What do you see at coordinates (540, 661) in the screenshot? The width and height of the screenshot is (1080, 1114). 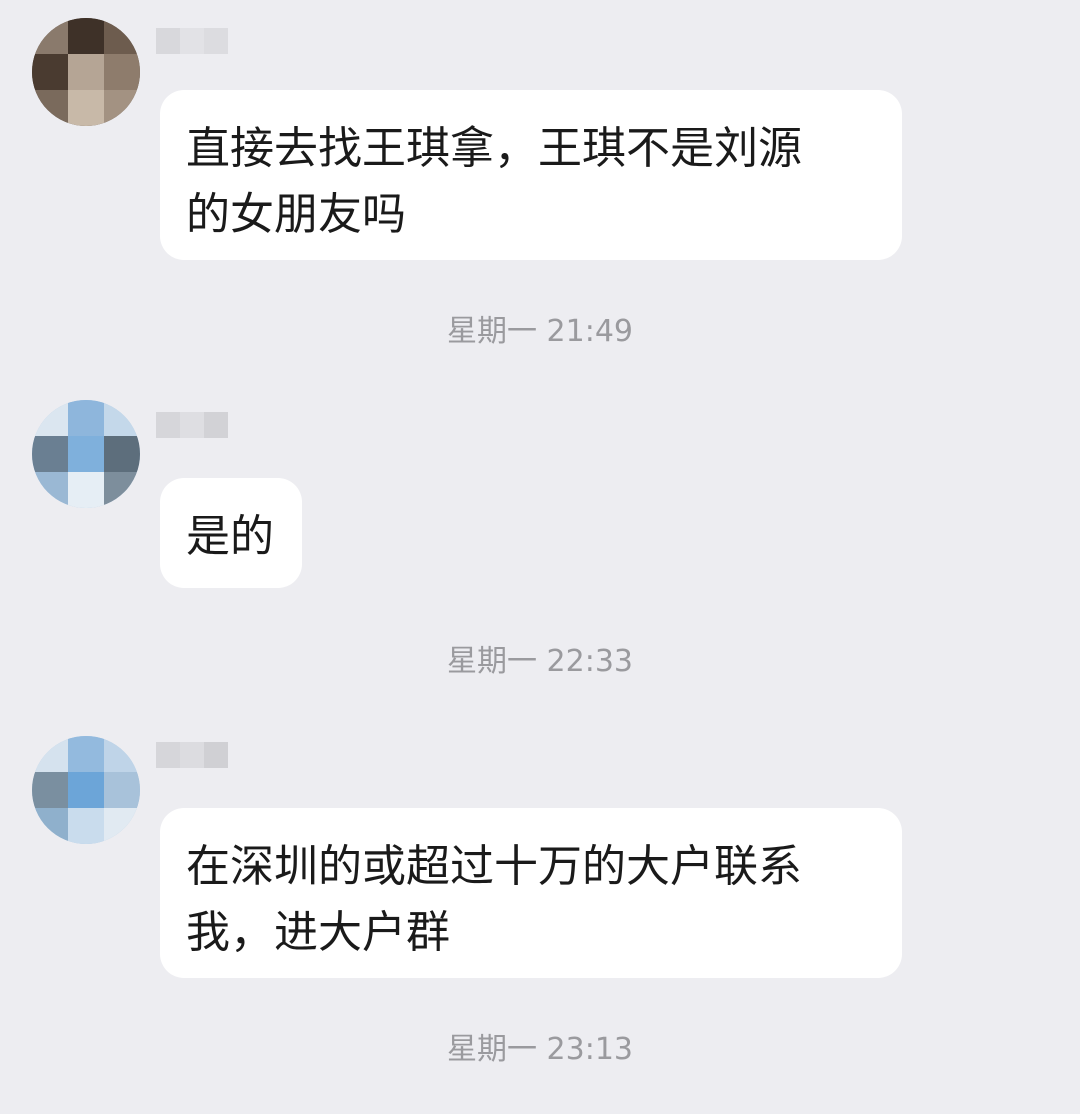 I see `message-timestamp: 星期一 22:33` at bounding box center [540, 661].